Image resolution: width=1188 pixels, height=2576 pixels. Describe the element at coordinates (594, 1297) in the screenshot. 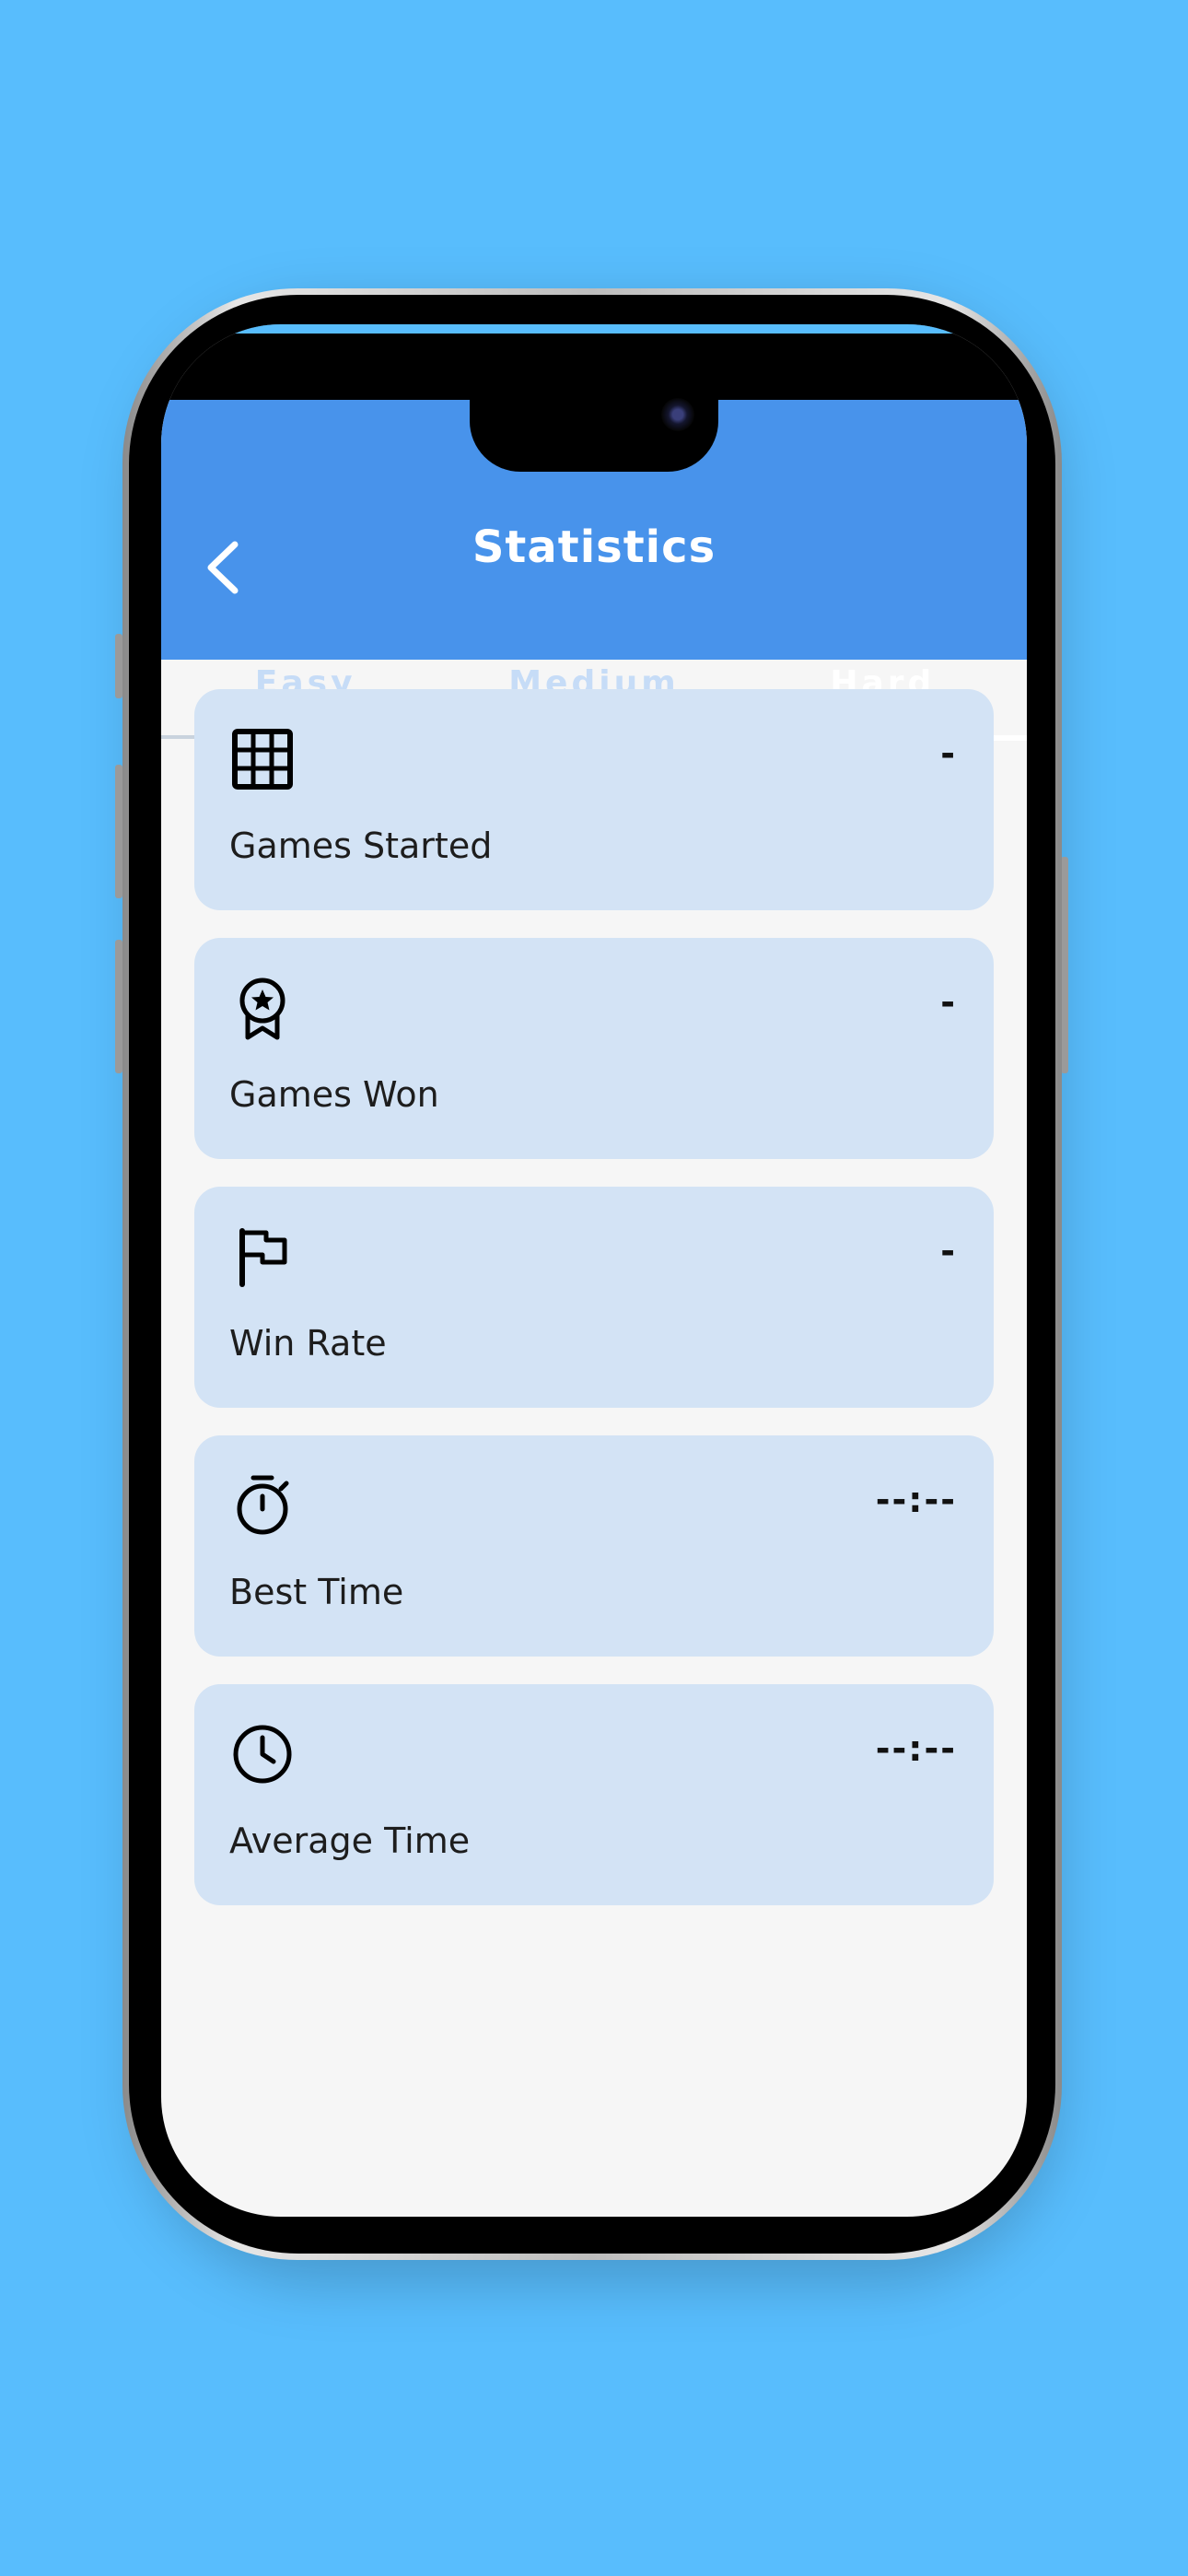

I see `stat-card-win-rate: - Win Rate` at that location.